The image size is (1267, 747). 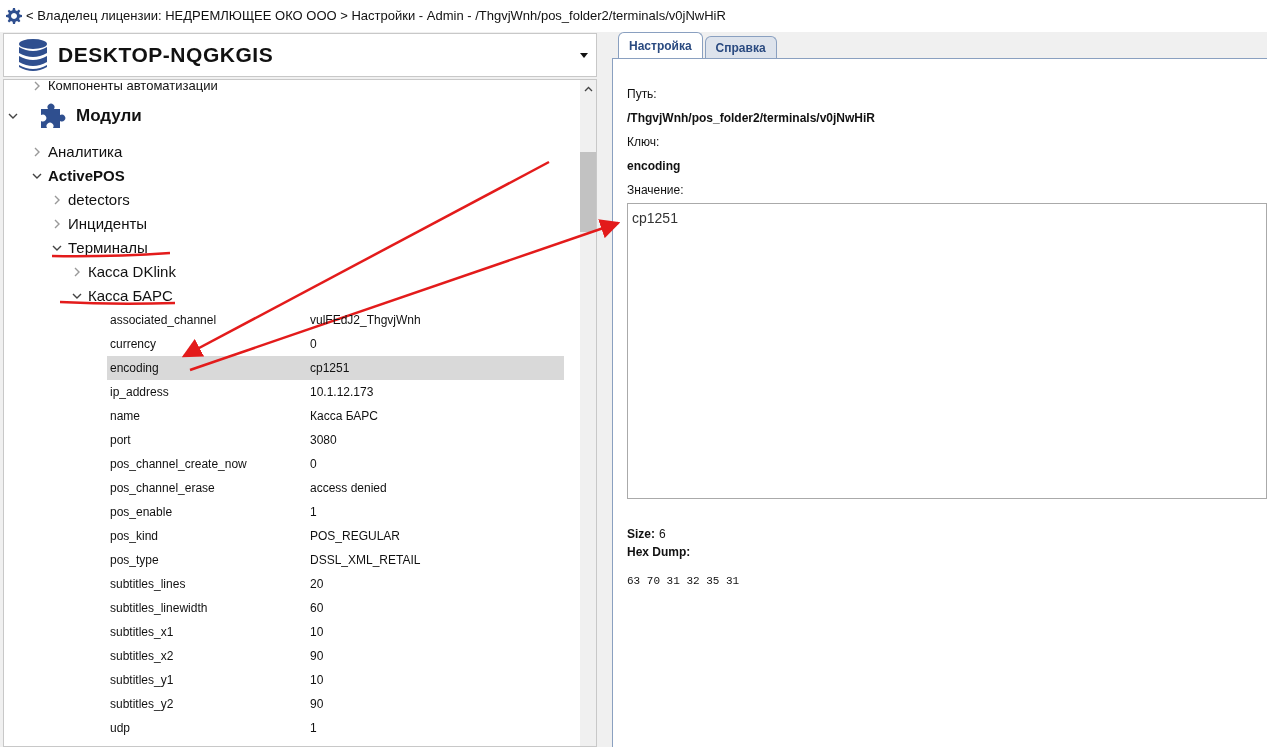 I want to click on key-text: encoding, so click(x=654, y=166).